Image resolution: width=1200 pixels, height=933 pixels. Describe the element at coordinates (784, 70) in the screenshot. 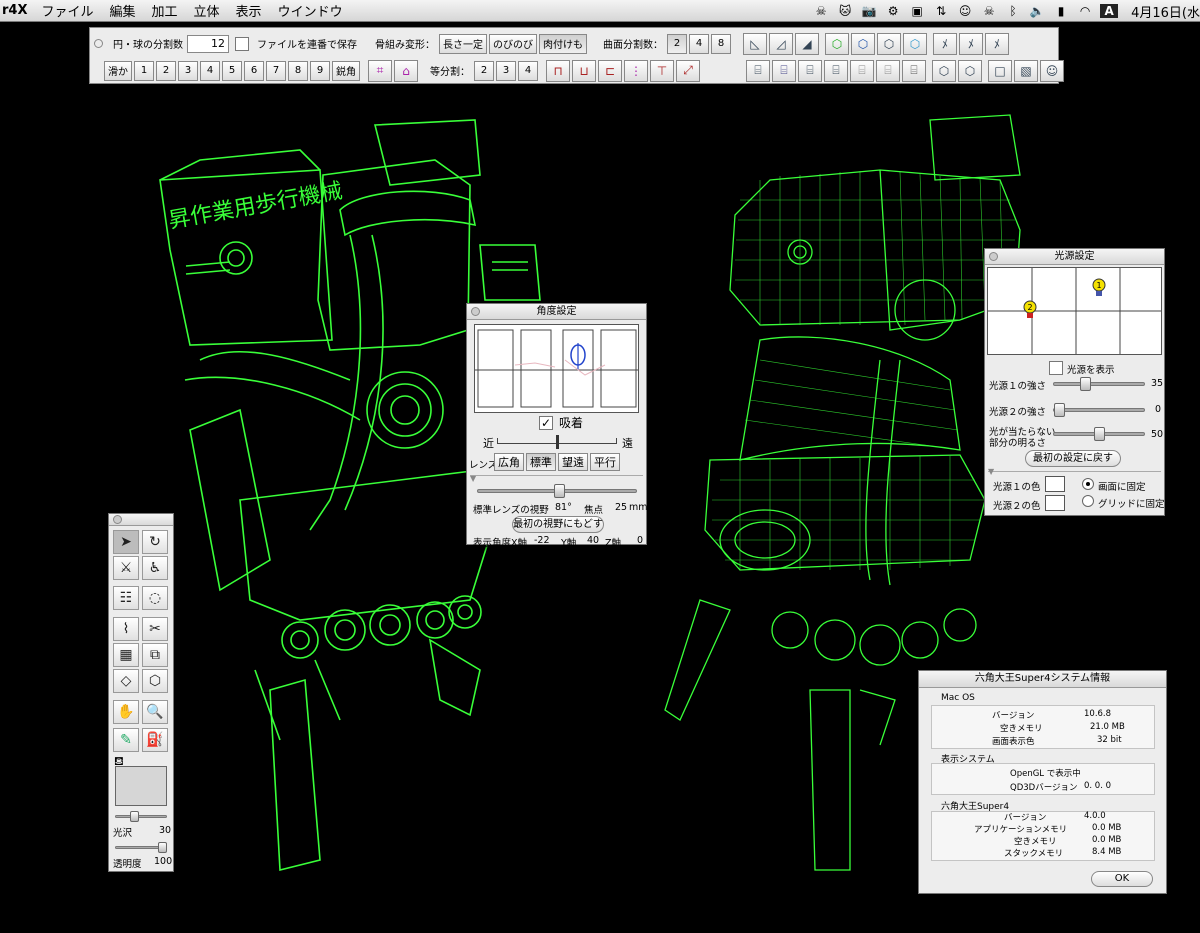

I see `cylinder-blue-icon: ⌸` at that location.